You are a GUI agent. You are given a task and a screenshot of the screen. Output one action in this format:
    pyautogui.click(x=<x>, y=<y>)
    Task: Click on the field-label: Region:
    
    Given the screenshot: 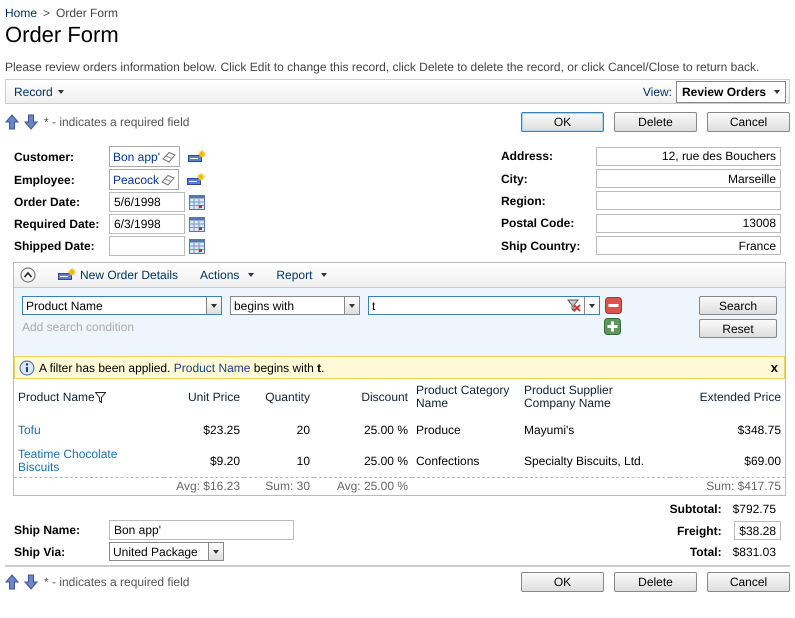 What is the action you would take?
    pyautogui.click(x=524, y=201)
    